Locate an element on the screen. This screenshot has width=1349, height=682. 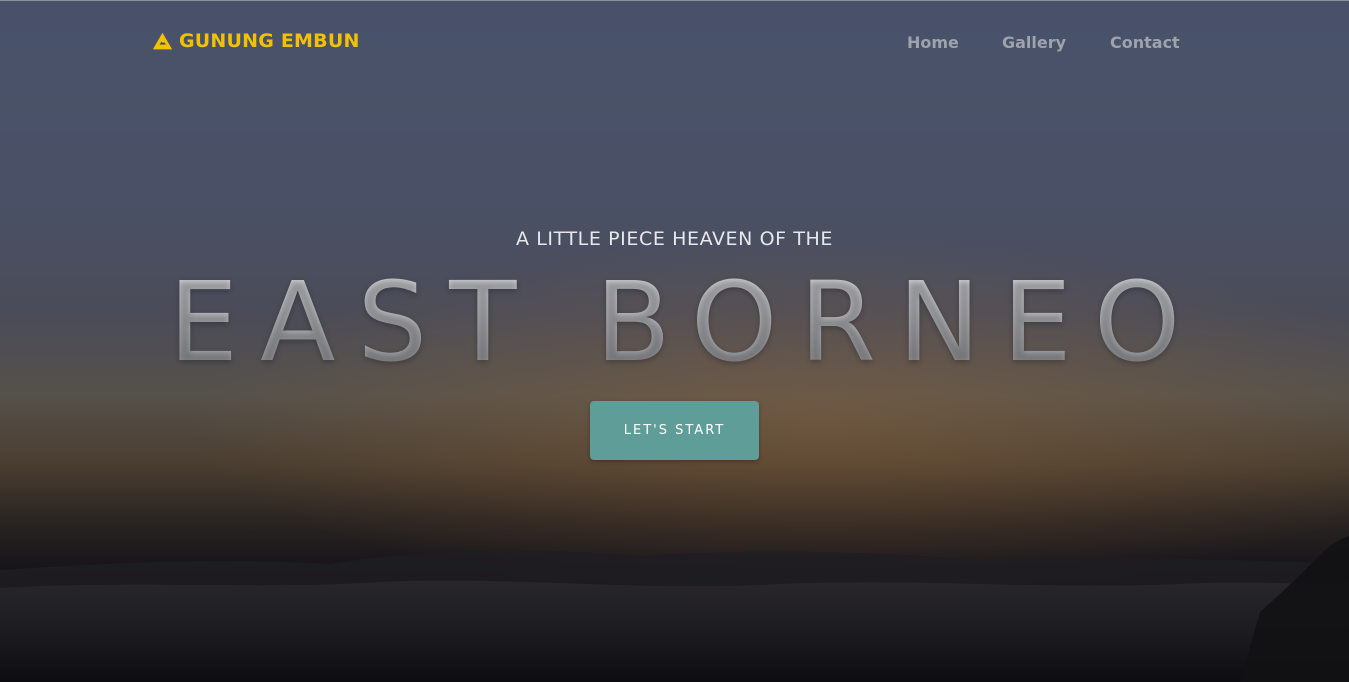
nav-link-gallery: Gallery is located at coordinates (1034, 42).